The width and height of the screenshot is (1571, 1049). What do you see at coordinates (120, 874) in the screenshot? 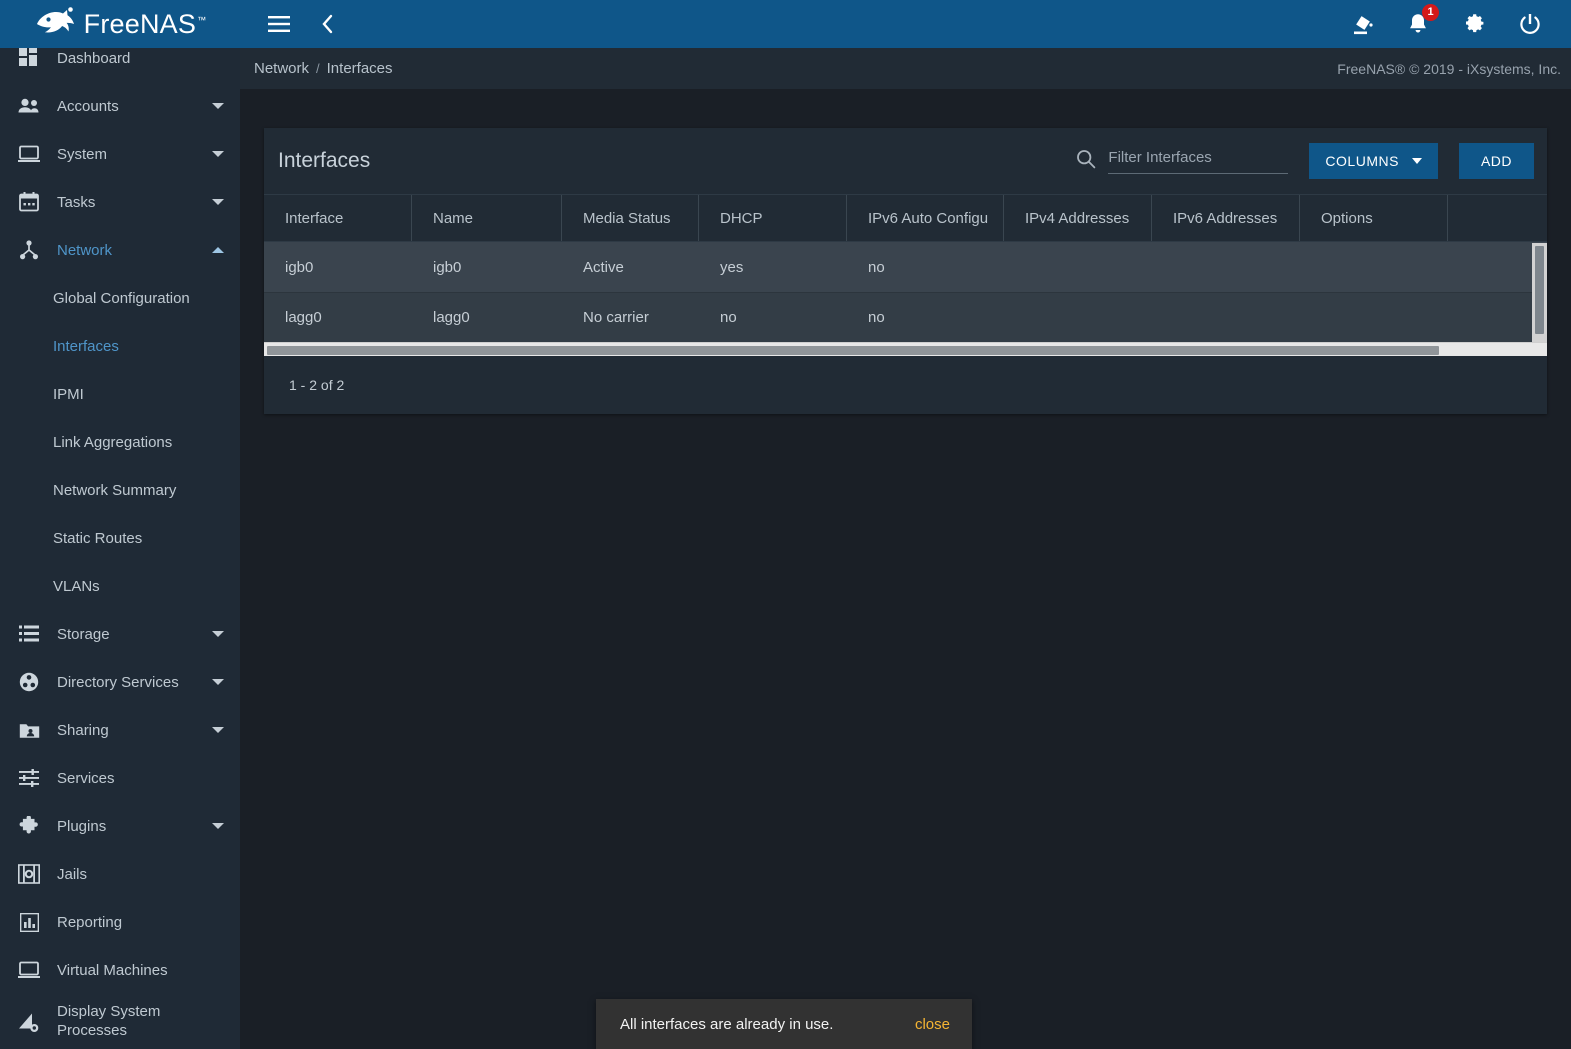
I see `sidebar-item-jails: Jails` at bounding box center [120, 874].